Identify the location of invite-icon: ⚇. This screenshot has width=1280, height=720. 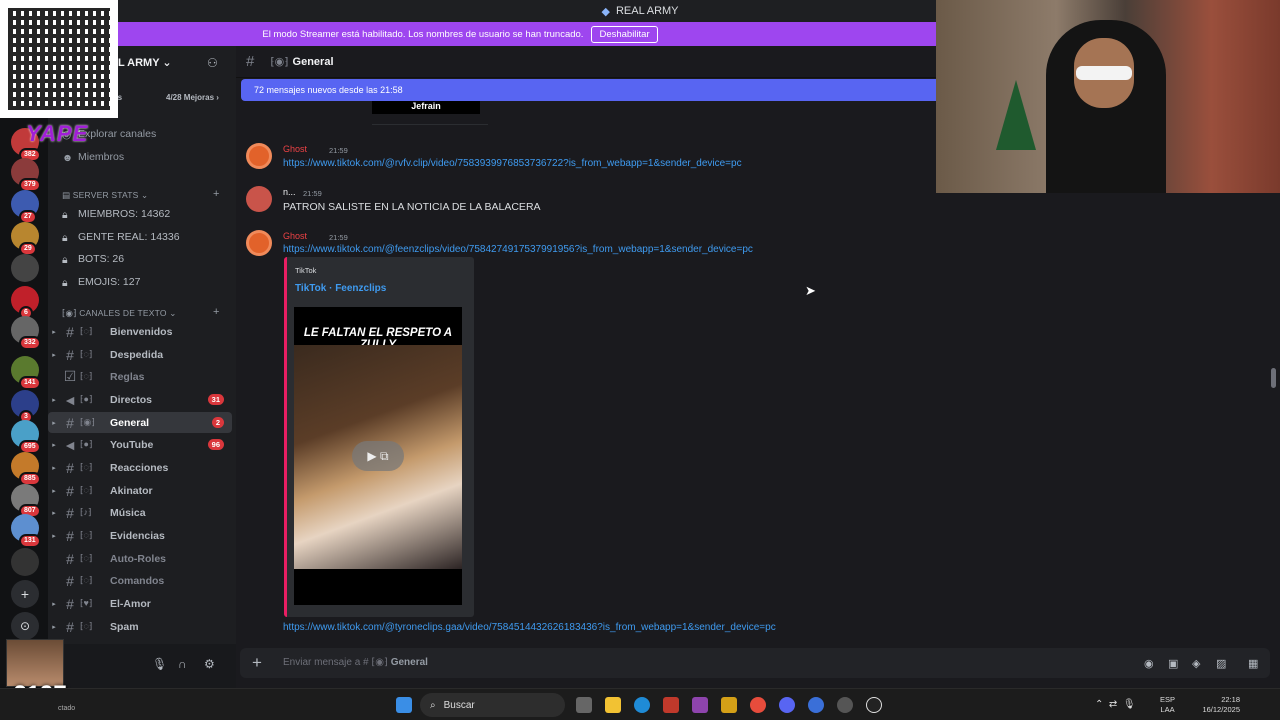
(212, 63).